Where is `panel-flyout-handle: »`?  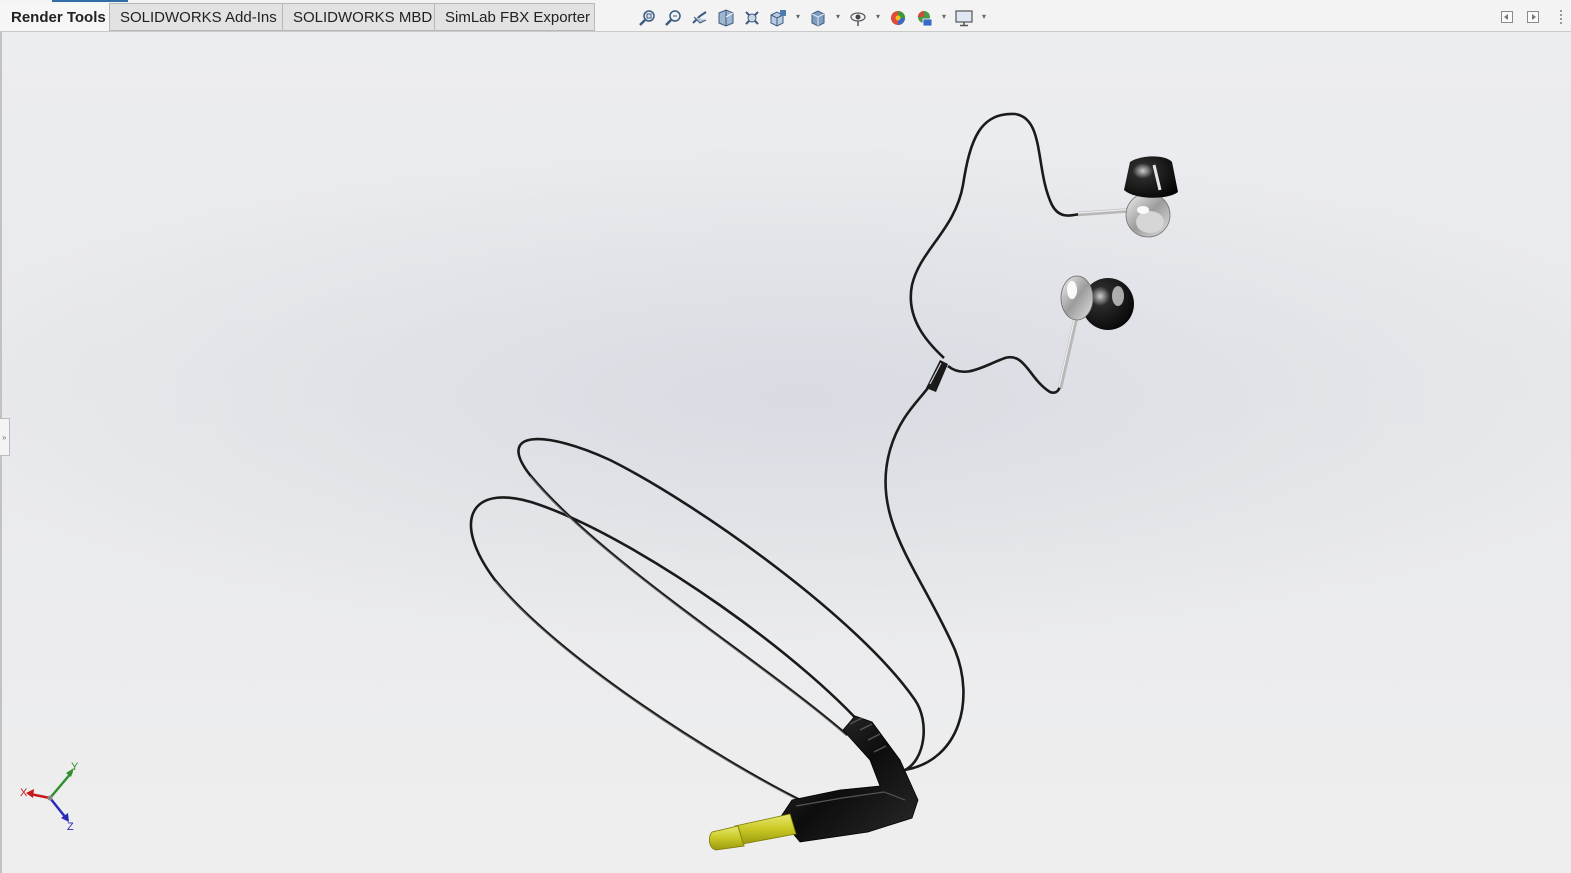 panel-flyout-handle: » is located at coordinates (5, 437).